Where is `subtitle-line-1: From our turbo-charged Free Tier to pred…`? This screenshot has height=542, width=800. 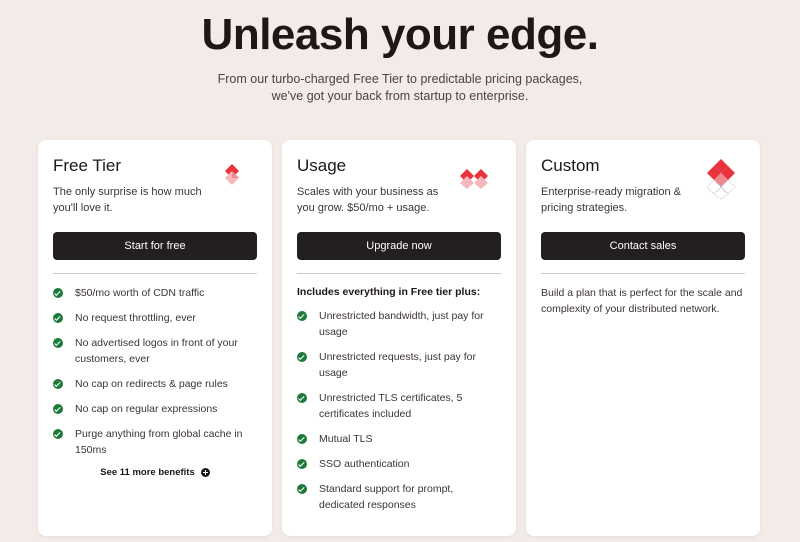 subtitle-line-1: From our turbo-charged Free Tier to pred… is located at coordinates (400, 79).